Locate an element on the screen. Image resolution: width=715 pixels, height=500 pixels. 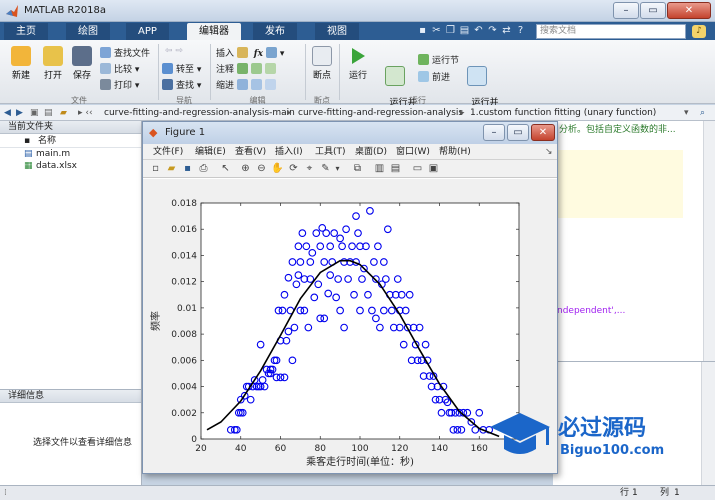
run-section-button: 运行节 is located at coordinates (438, 59).